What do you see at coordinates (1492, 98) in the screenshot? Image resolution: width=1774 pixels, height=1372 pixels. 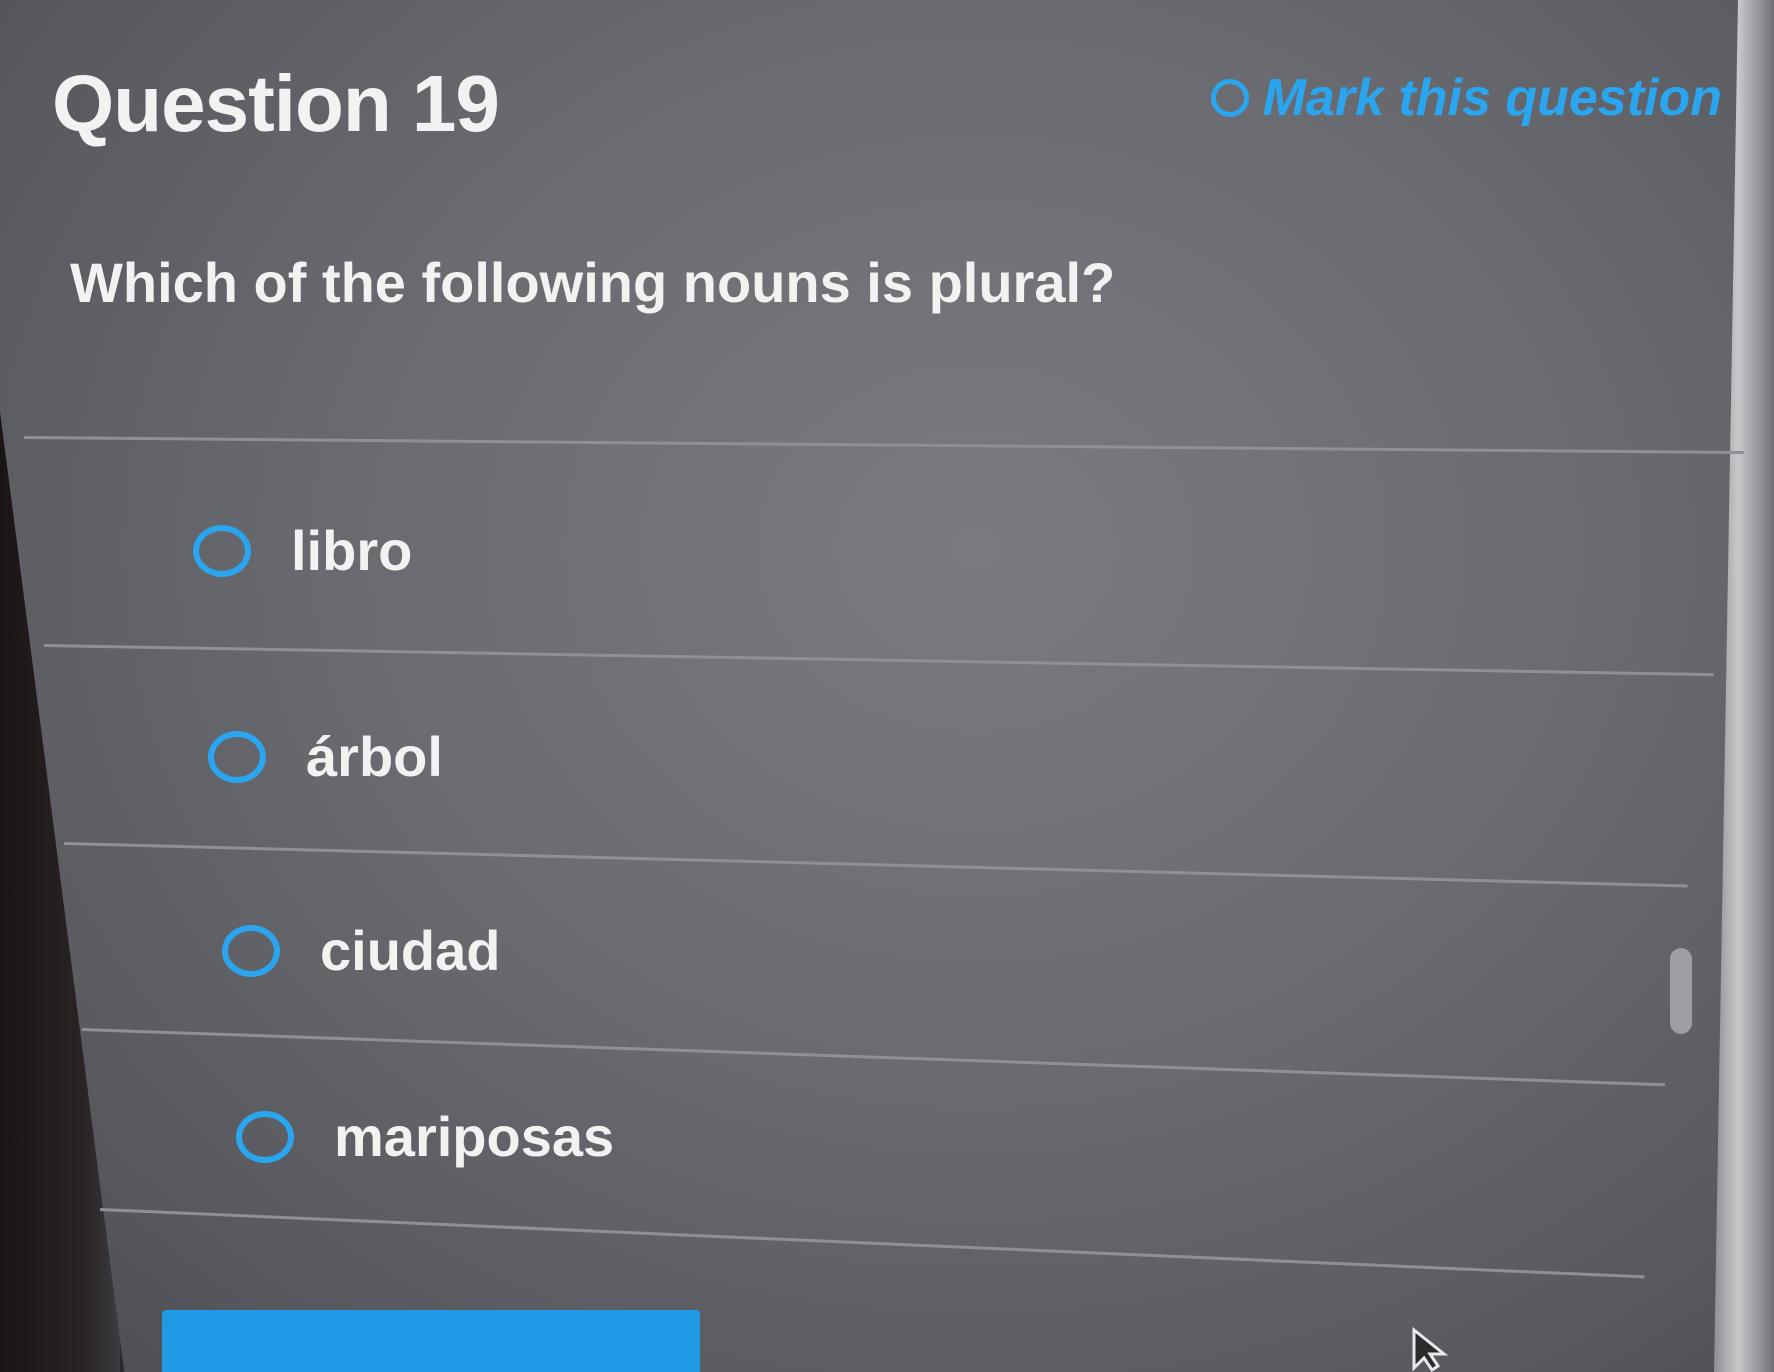 I see `mark-question-label: Mark this question` at bounding box center [1492, 98].